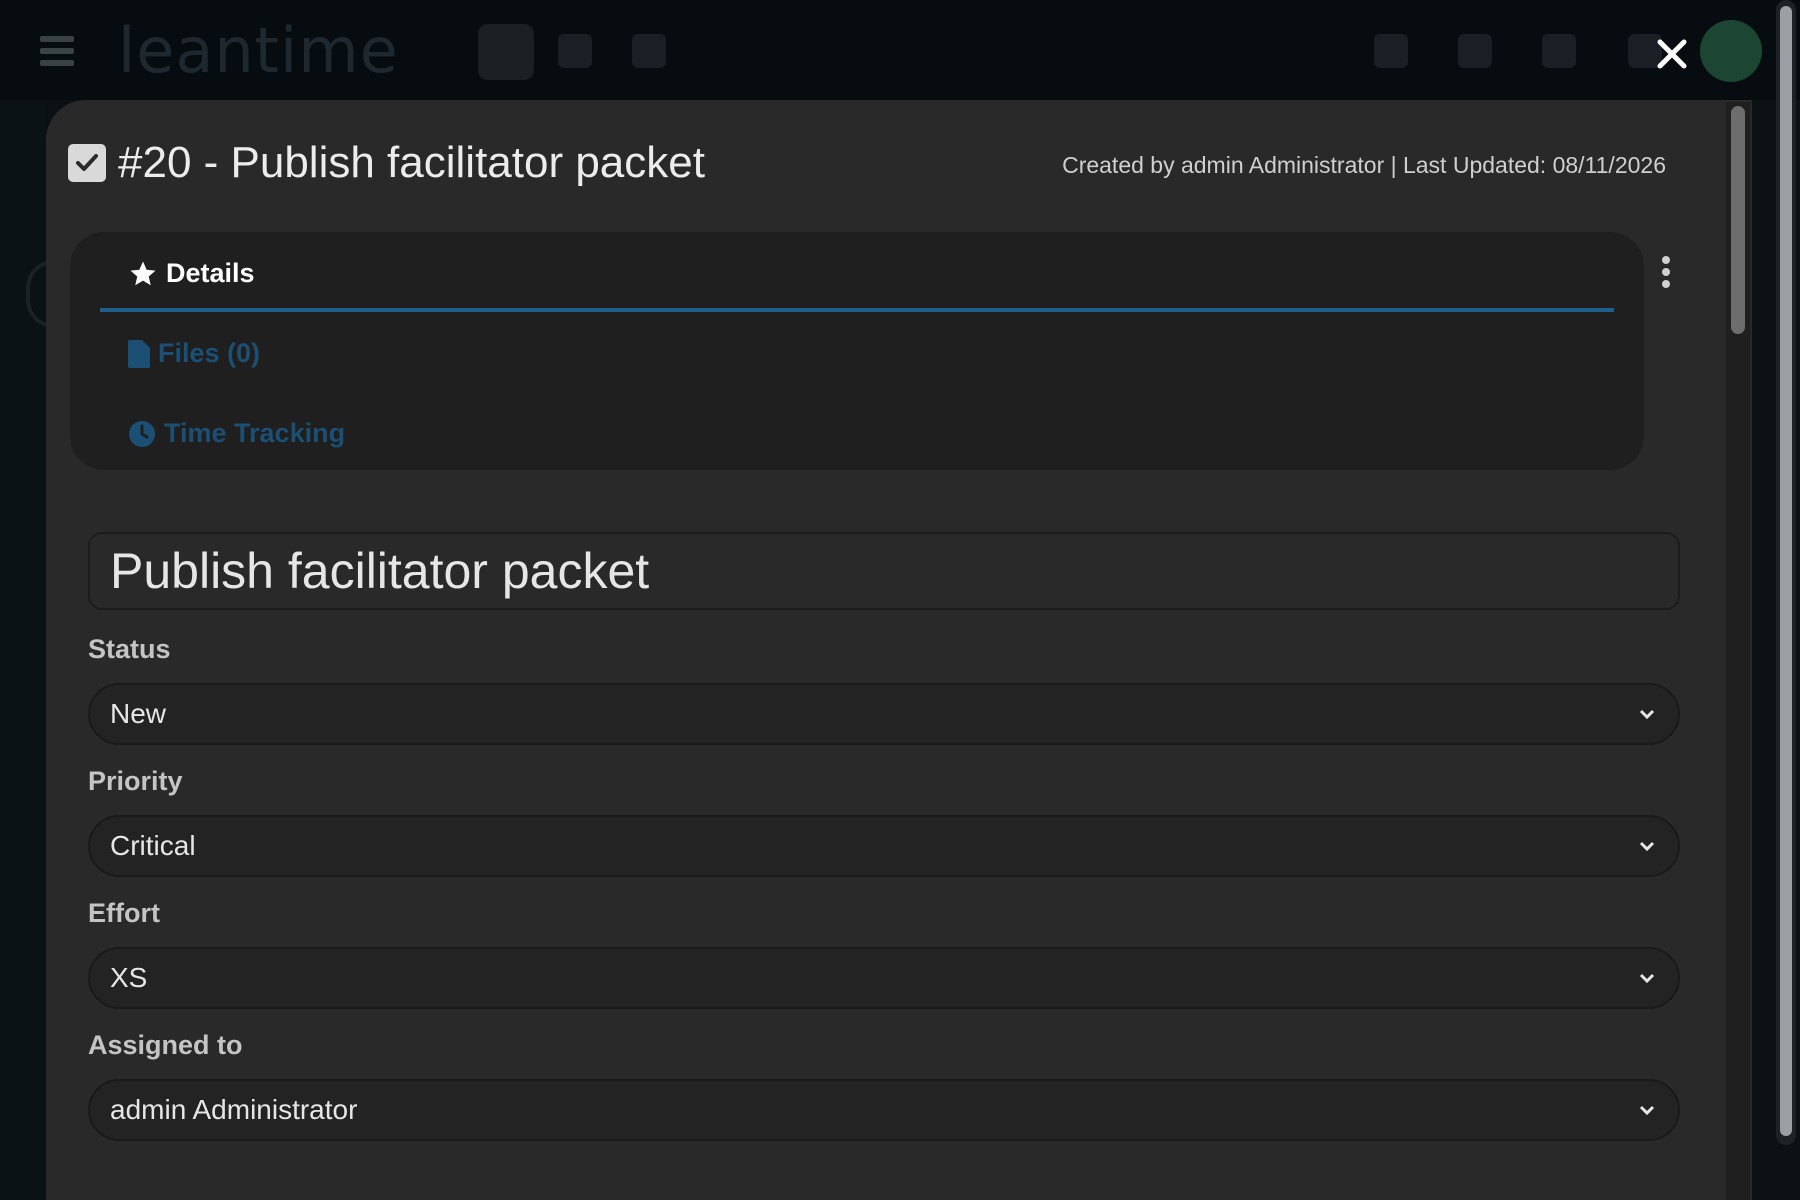 The image size is (1800, 1200). Describe the element at coordinates (234, 1109) in the screenshot. I see `assigned-value: admin Administrator` at that location.